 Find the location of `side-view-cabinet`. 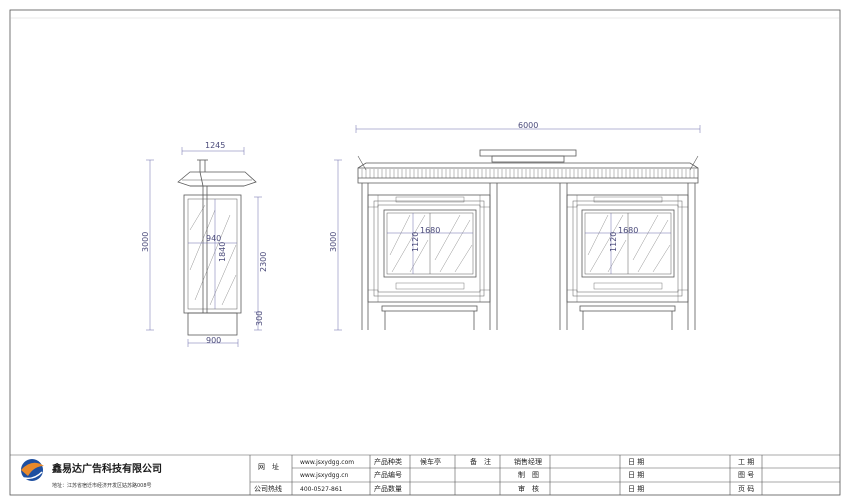

side-view-cabinet is located at coordinates (212, 254).